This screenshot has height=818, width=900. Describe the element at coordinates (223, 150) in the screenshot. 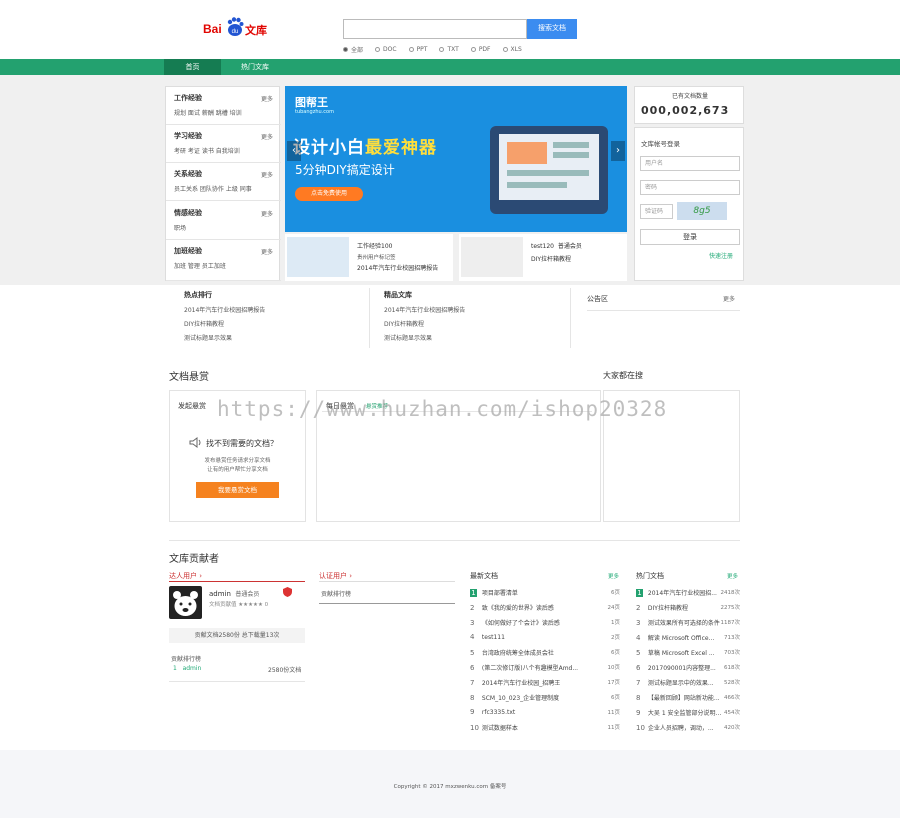

I see `category-links: 考研 考证 读书 自我培训` at that location.